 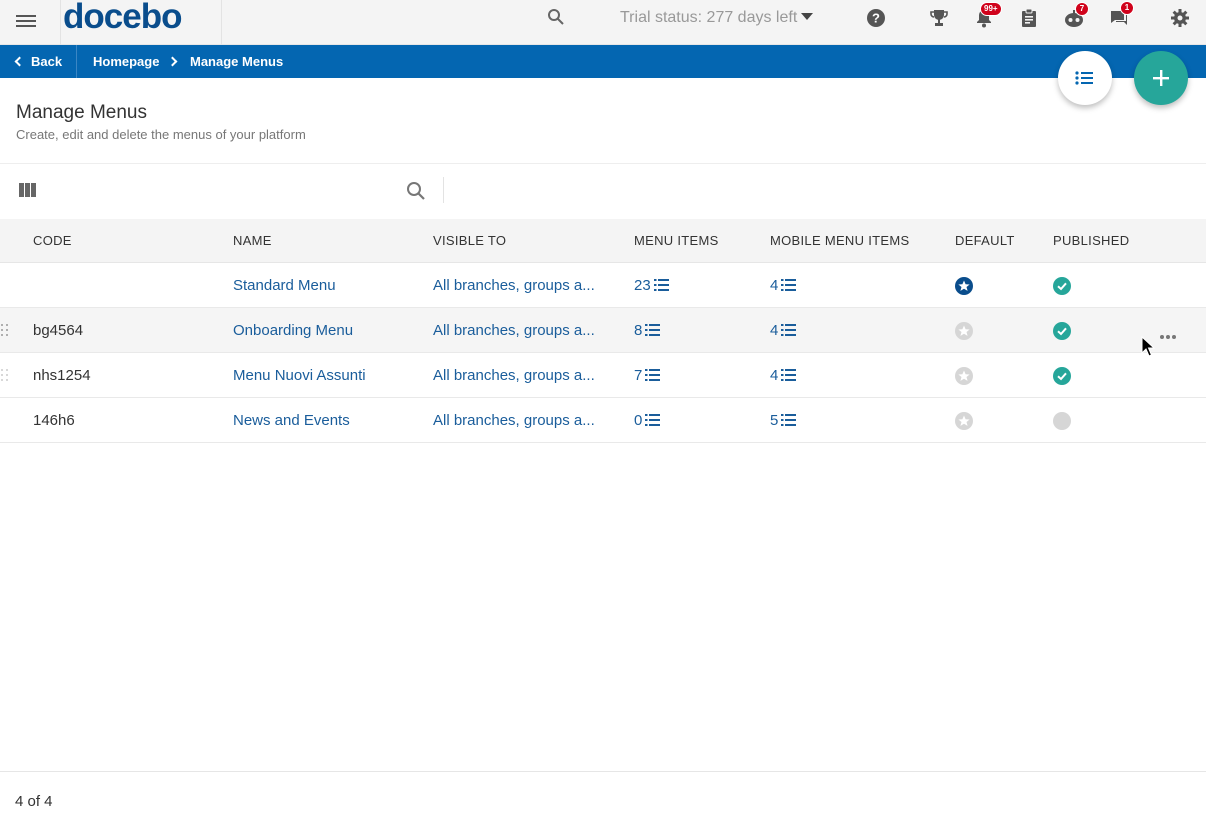 I want to click on column-header-default: DEFAULT, so click(x=985, y=240).